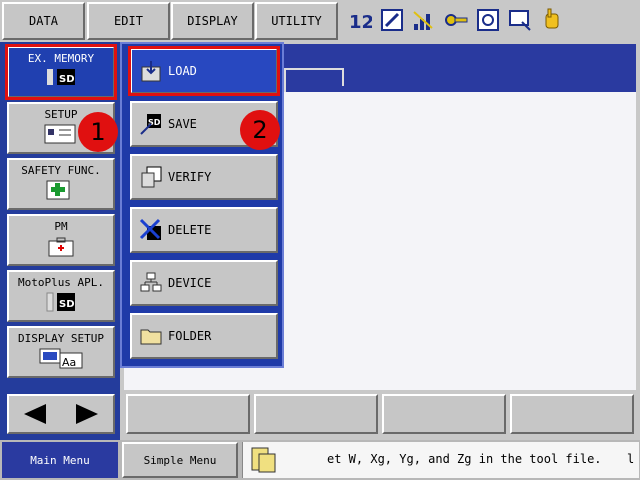  I want to click on arrow-left-icon, so click(35, 414).